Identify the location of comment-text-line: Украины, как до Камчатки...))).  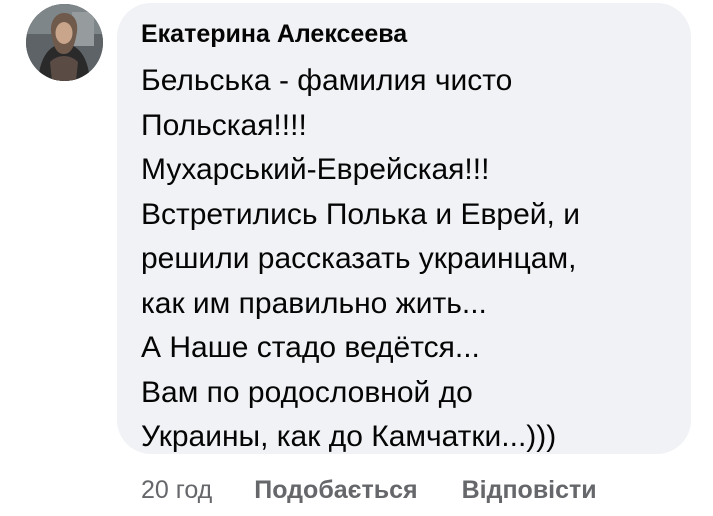
(349, 436).